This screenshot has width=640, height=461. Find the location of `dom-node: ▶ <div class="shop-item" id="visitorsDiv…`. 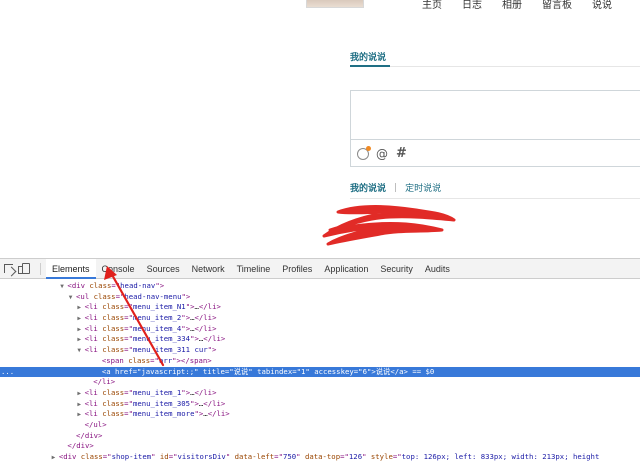

dom-node: ▶ <div class="shop-item" id="visitorsDiv… is located at coordinates (320, 456).